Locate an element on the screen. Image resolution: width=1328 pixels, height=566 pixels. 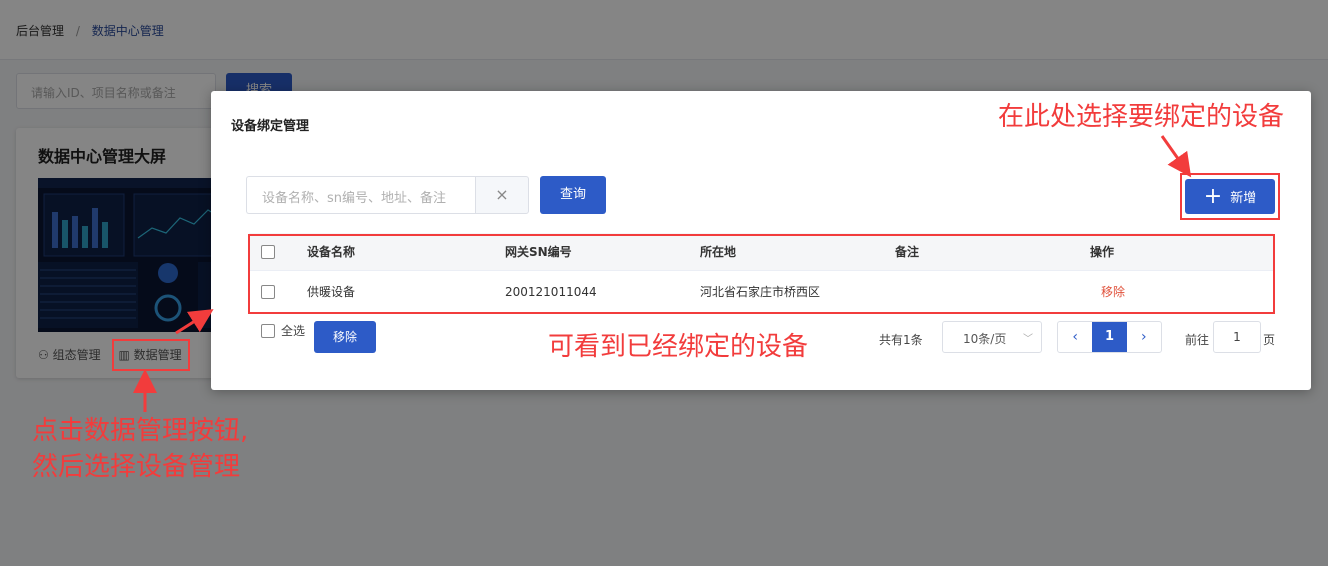
arrow-to-dialog is located at coordinates (194, 322).